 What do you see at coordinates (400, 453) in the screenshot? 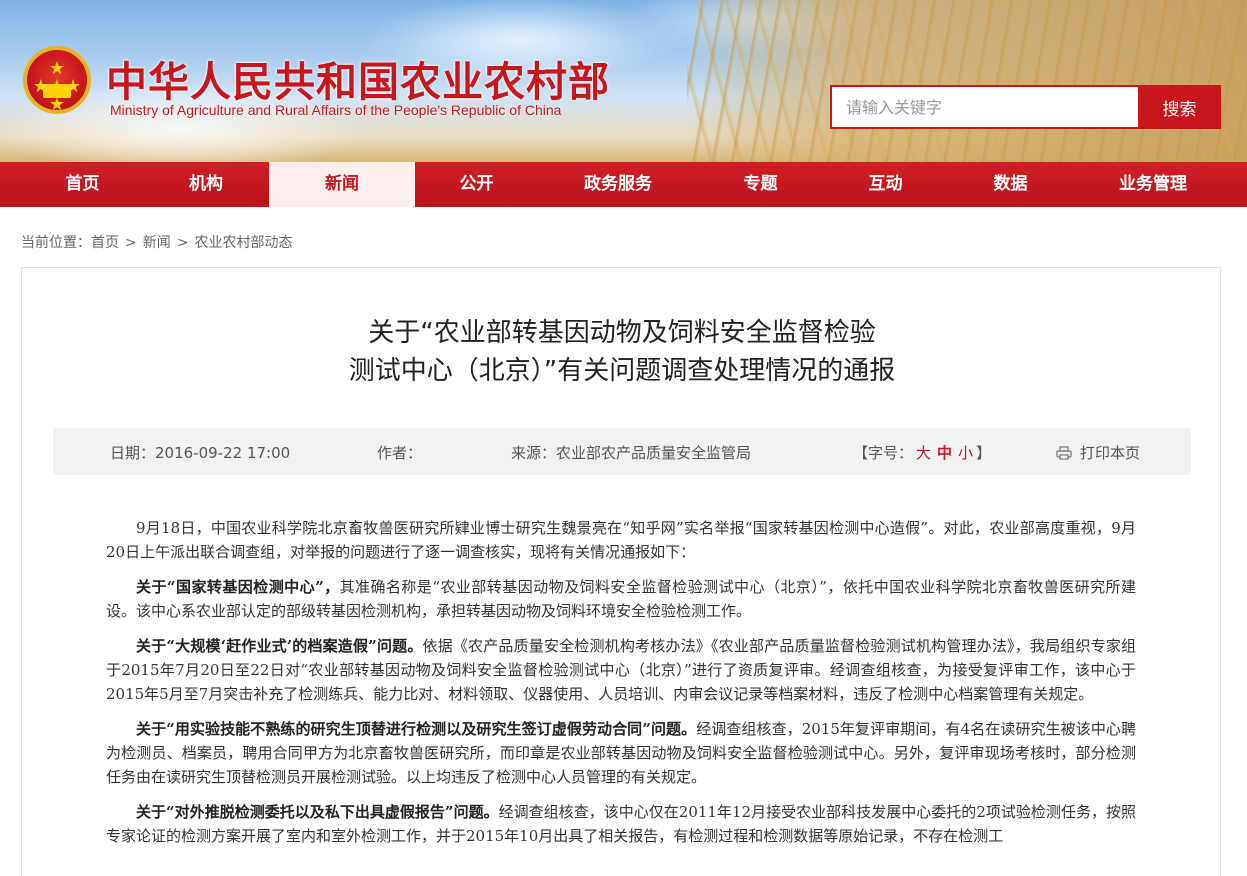
I see `article-author: 作者：` at bounding box center [400, 453].